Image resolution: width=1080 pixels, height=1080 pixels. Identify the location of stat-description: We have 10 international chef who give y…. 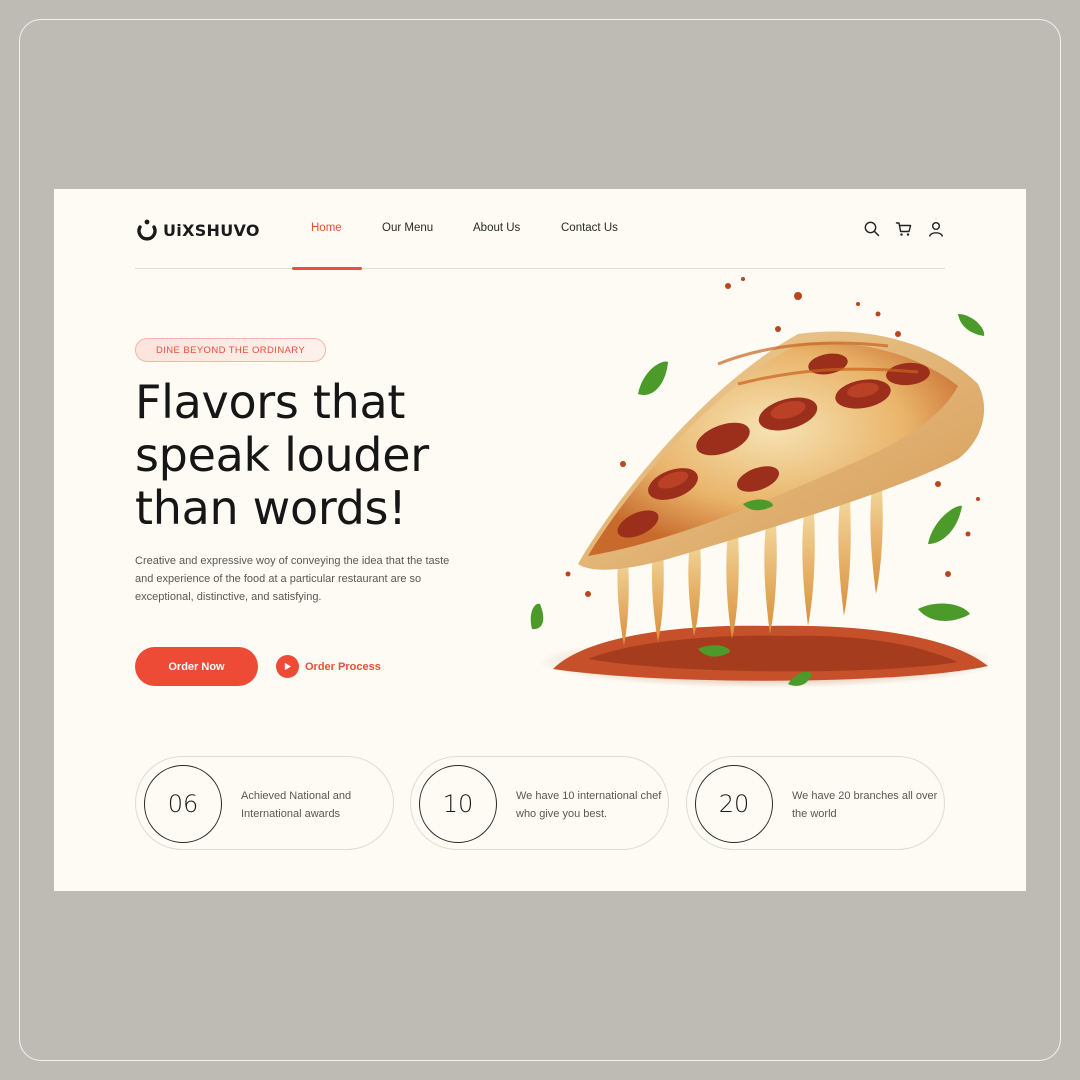
(589, 805).